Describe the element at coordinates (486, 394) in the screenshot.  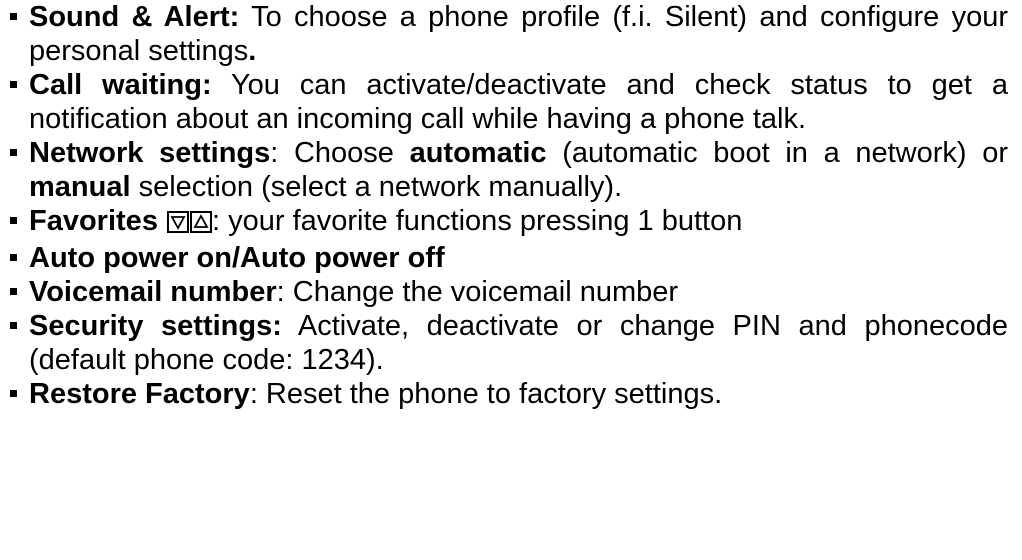
I see `item-text: : Reset the phone to factory settings.` at that location.